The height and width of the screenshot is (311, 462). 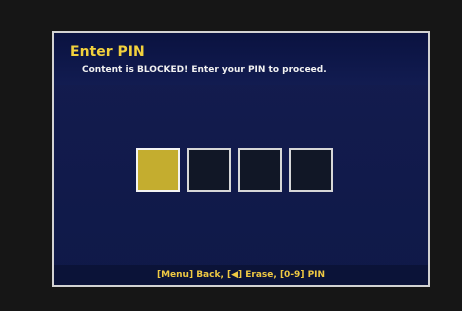 What do you see at coordinates (107, 52) in the screenshot?
I see `dialog-title: Enter PIN` at bounding box center [107, 52].